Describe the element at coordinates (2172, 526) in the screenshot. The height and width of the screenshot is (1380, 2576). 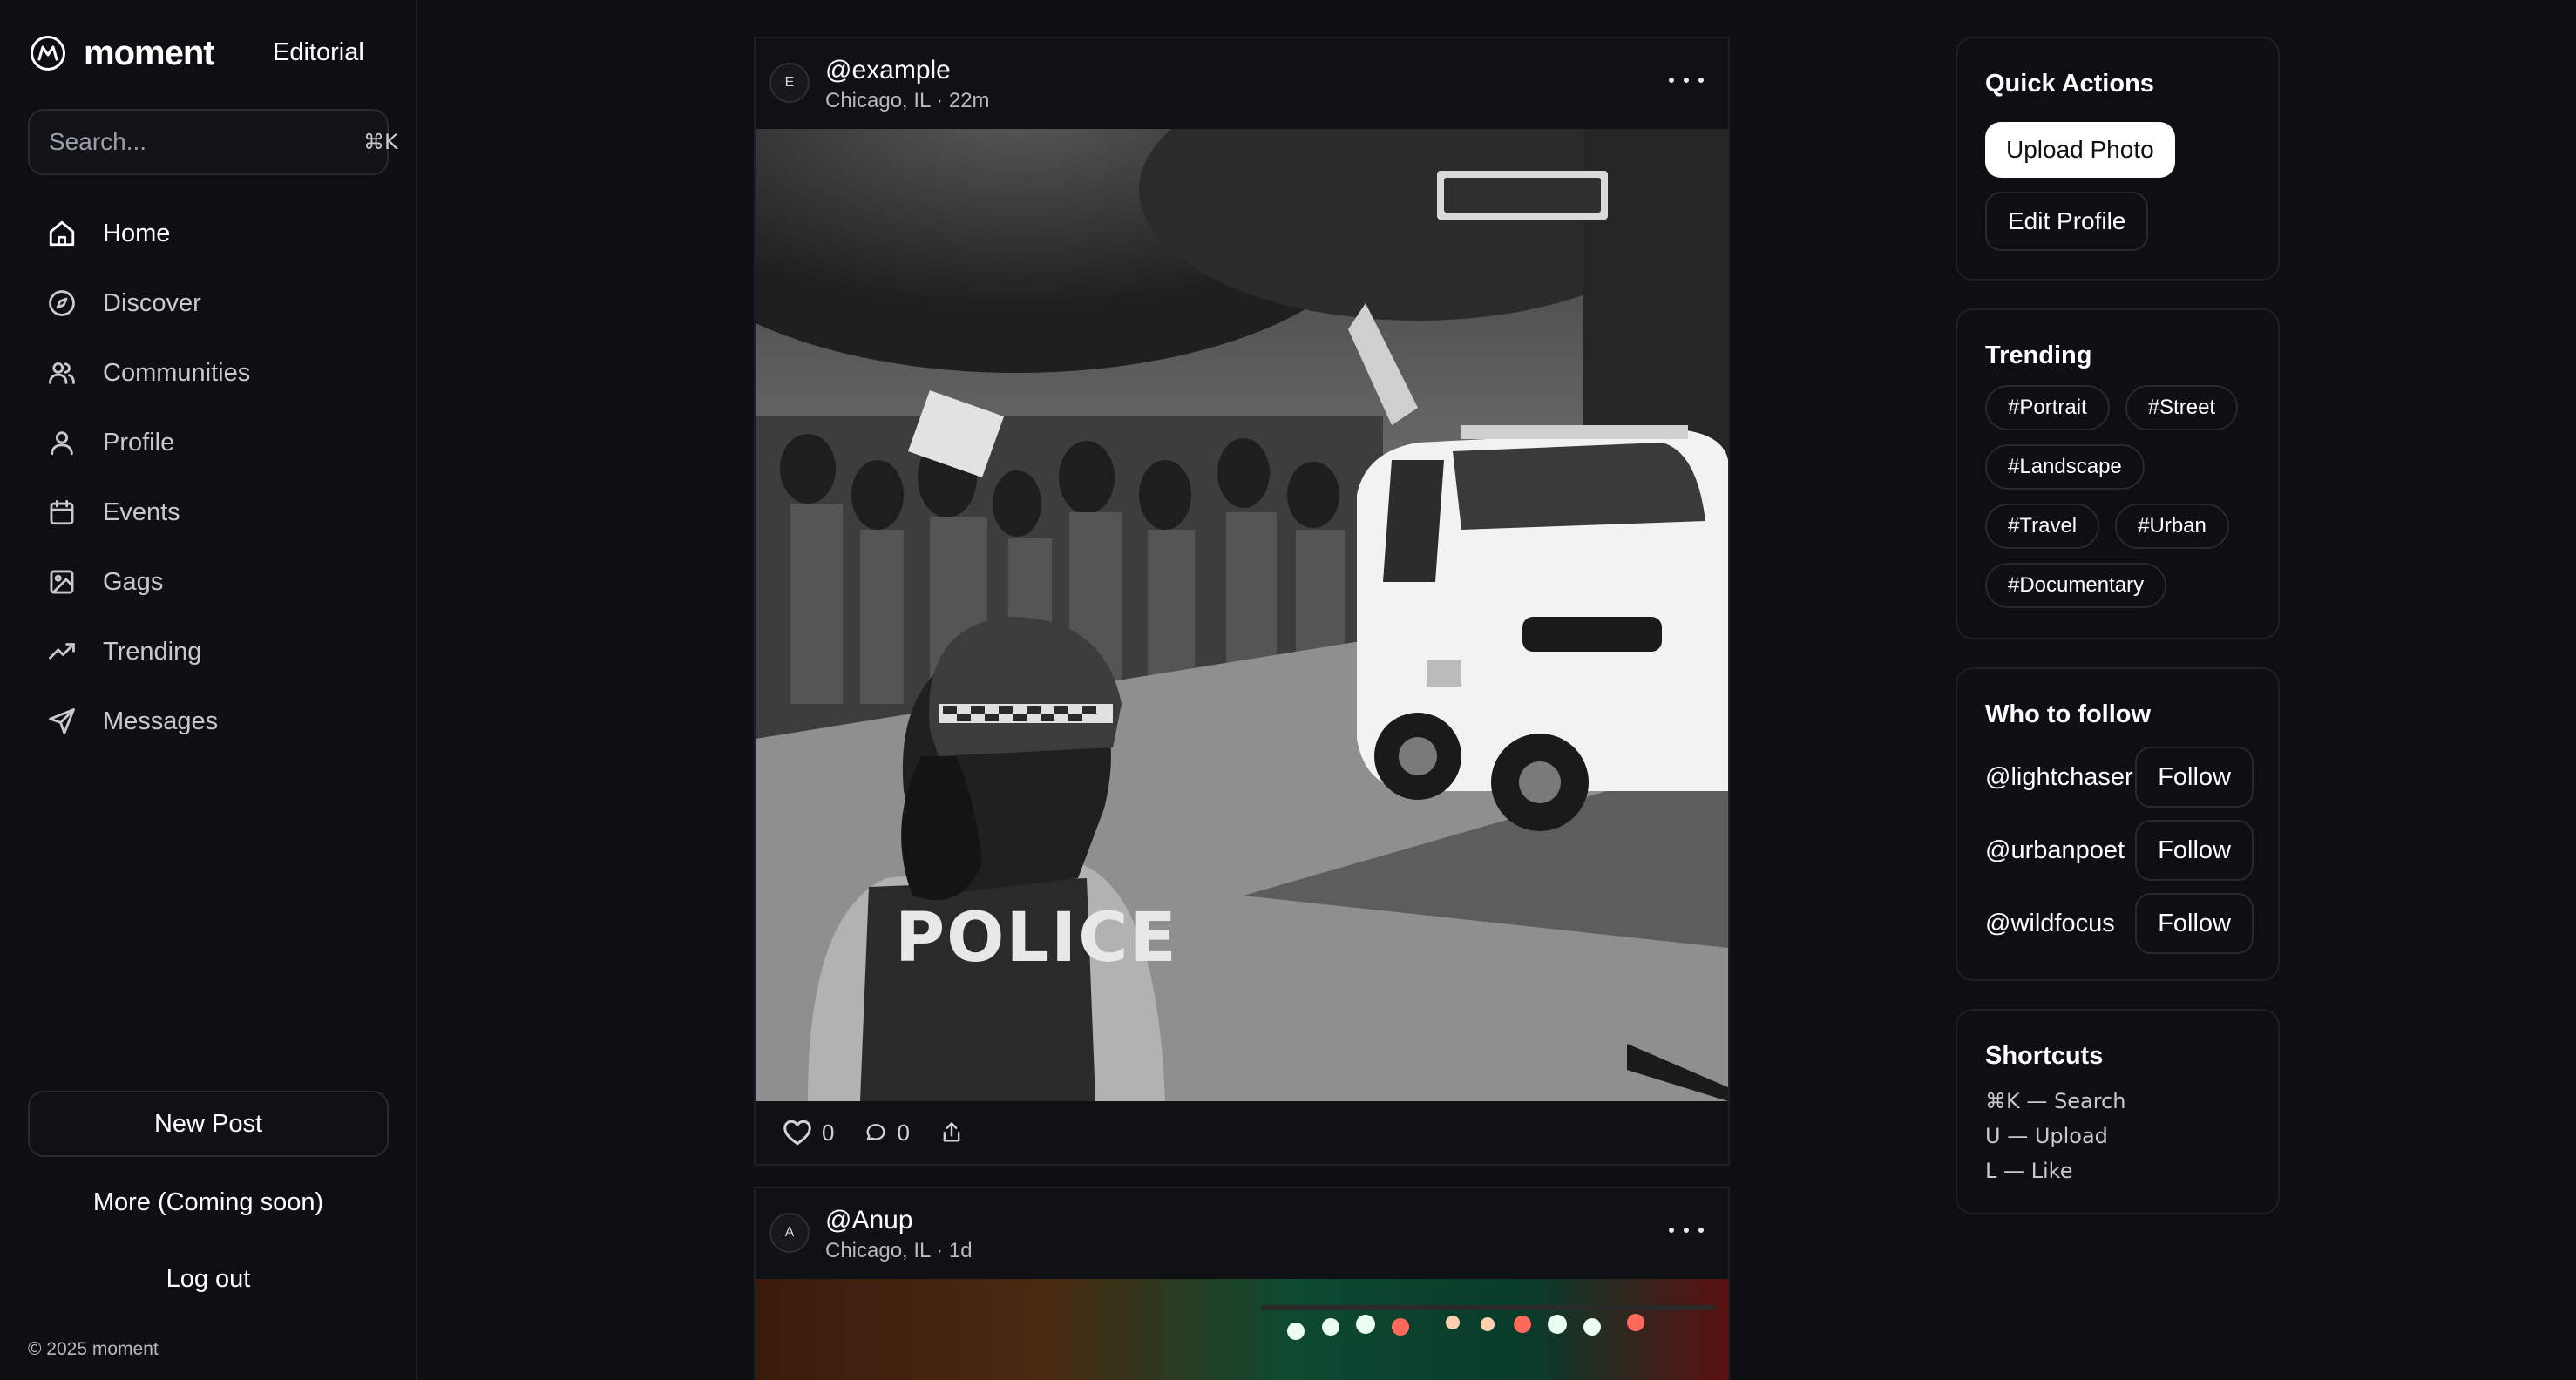
I see `trending-tag: #Urban` at that location.